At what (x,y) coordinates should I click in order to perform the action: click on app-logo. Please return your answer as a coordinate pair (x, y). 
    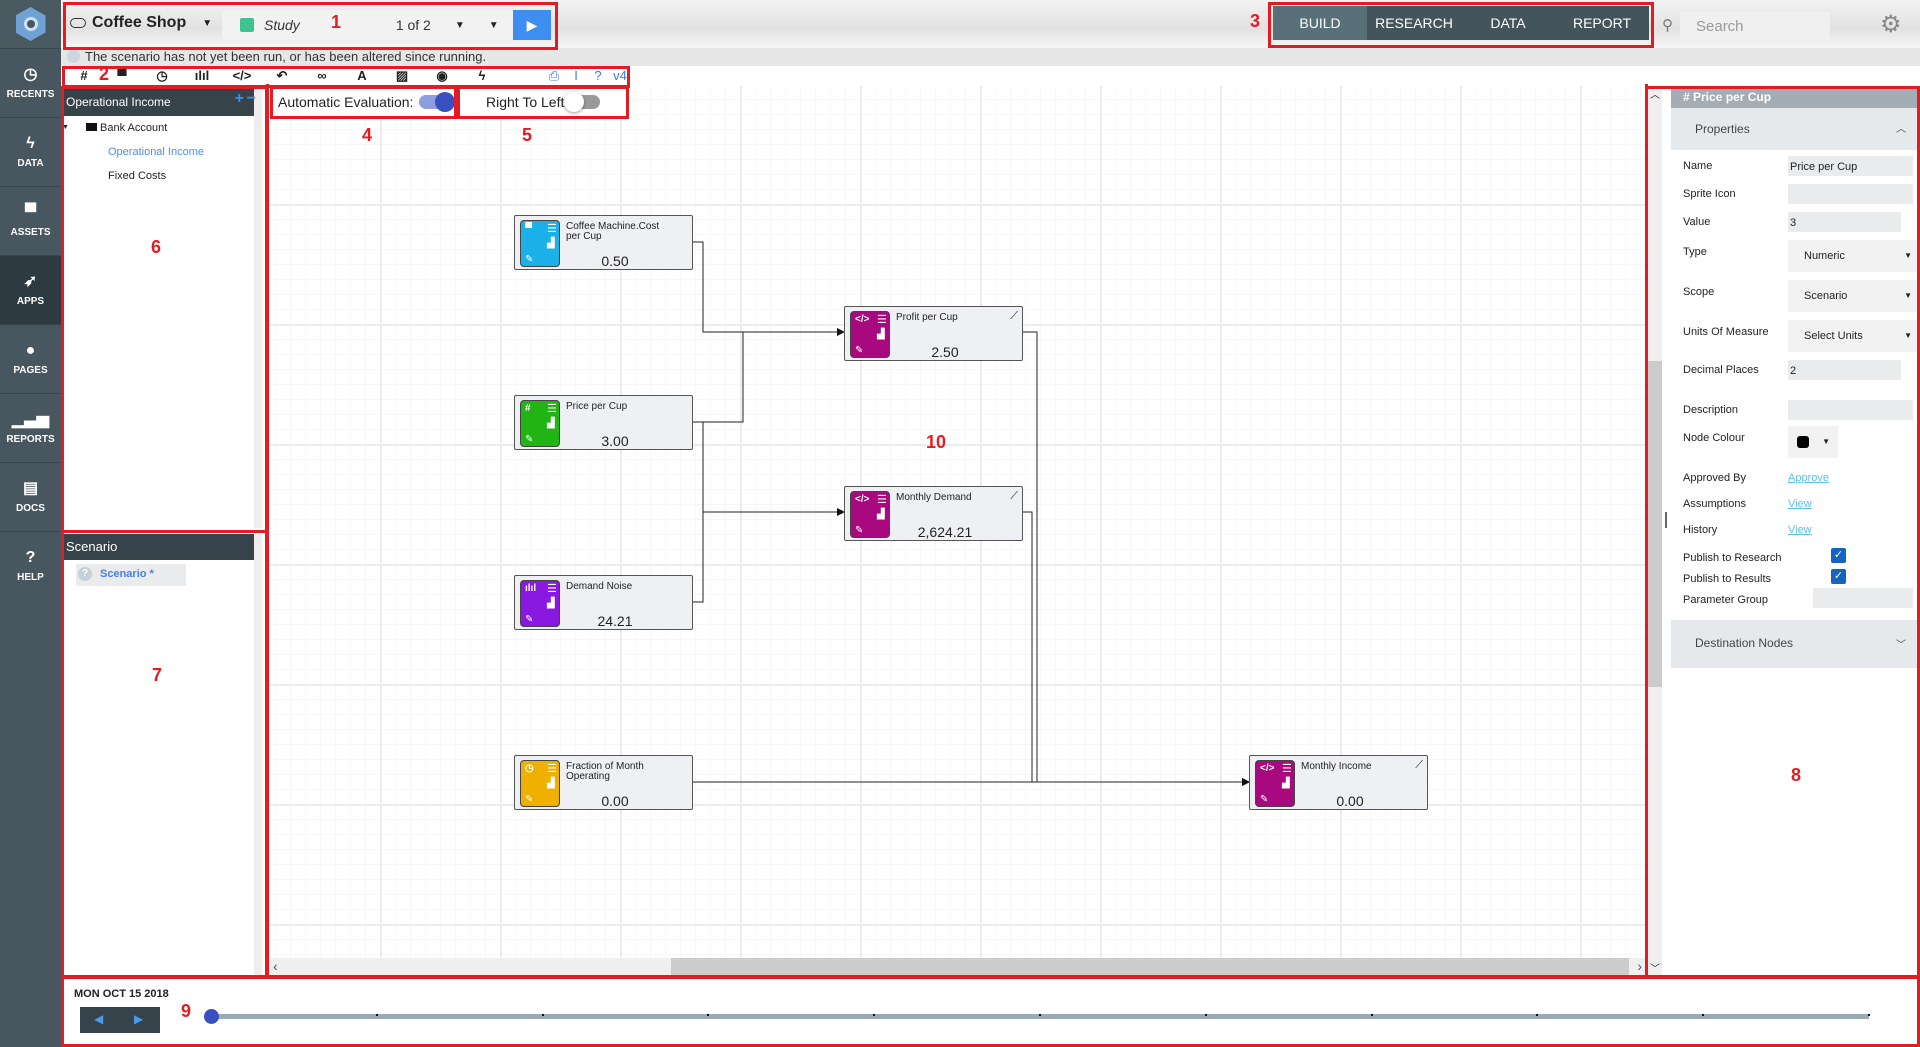
    Looking at the image, I should click on (30, 24).